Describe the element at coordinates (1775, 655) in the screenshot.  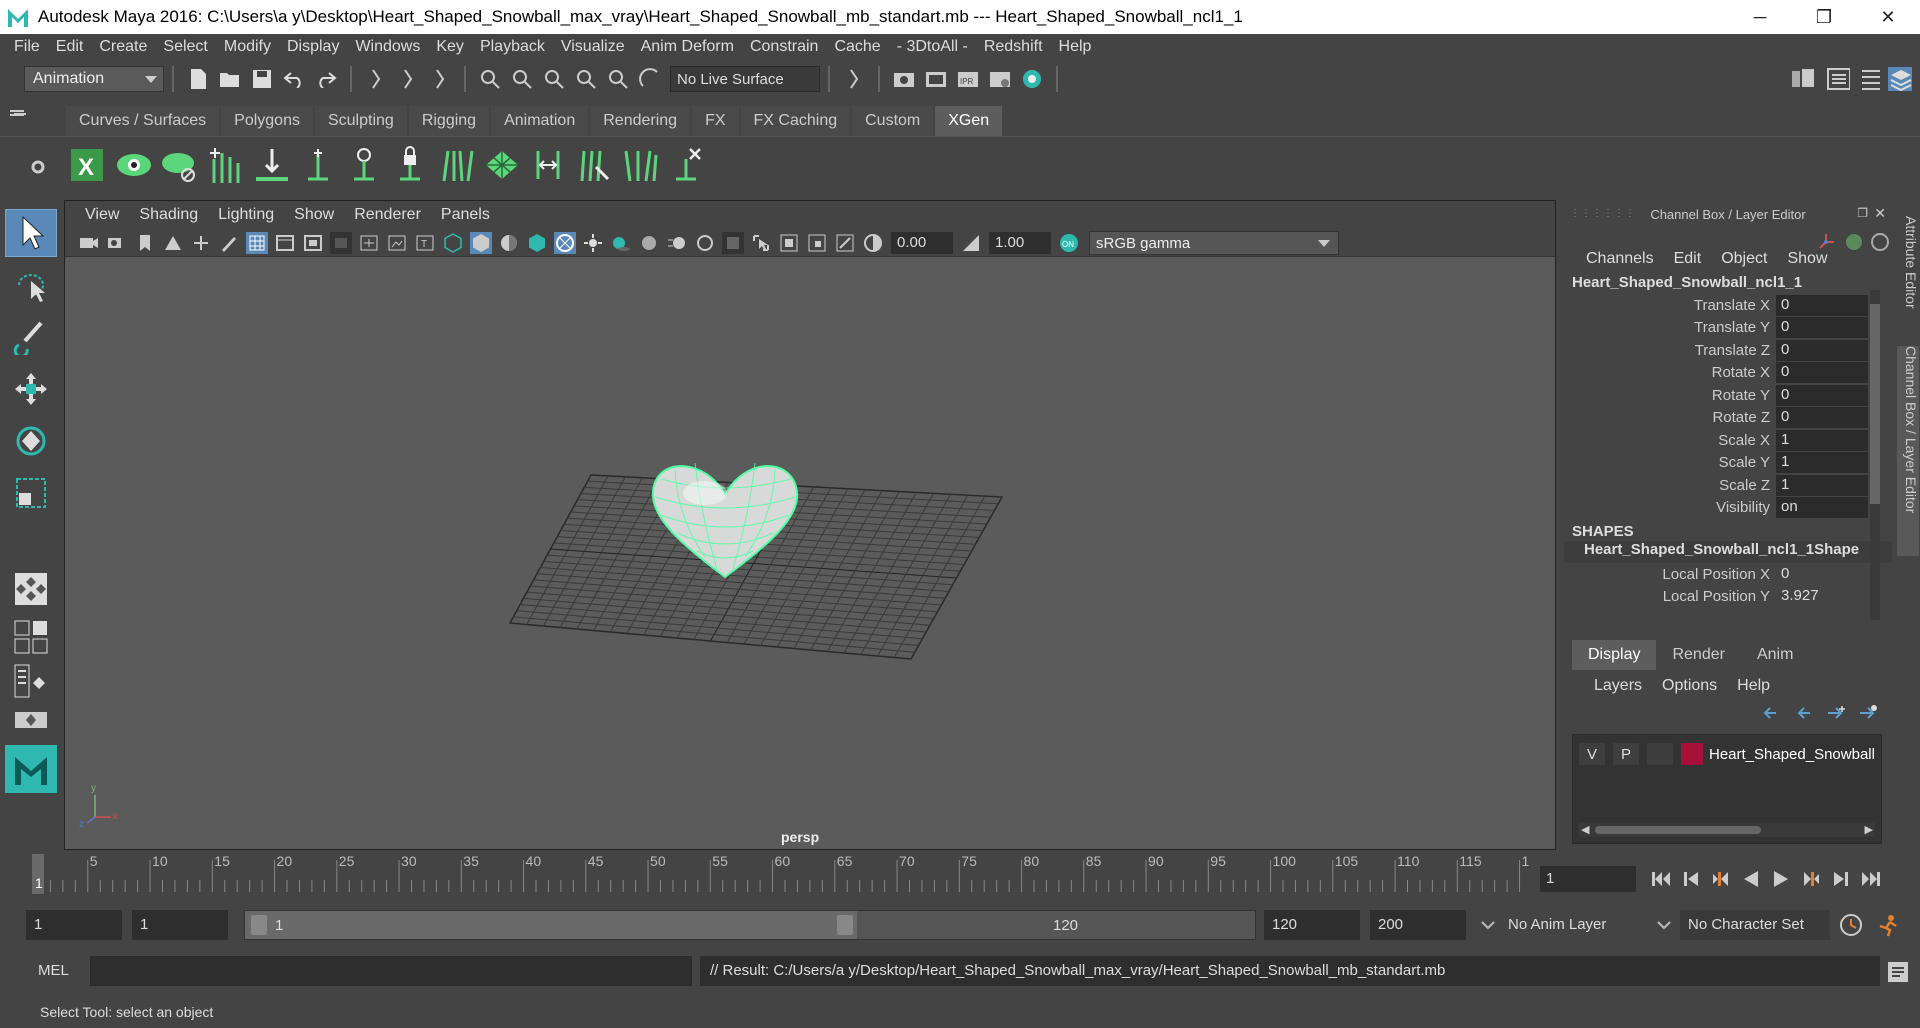
I see `layer-tab-anim: Anim` at that location.